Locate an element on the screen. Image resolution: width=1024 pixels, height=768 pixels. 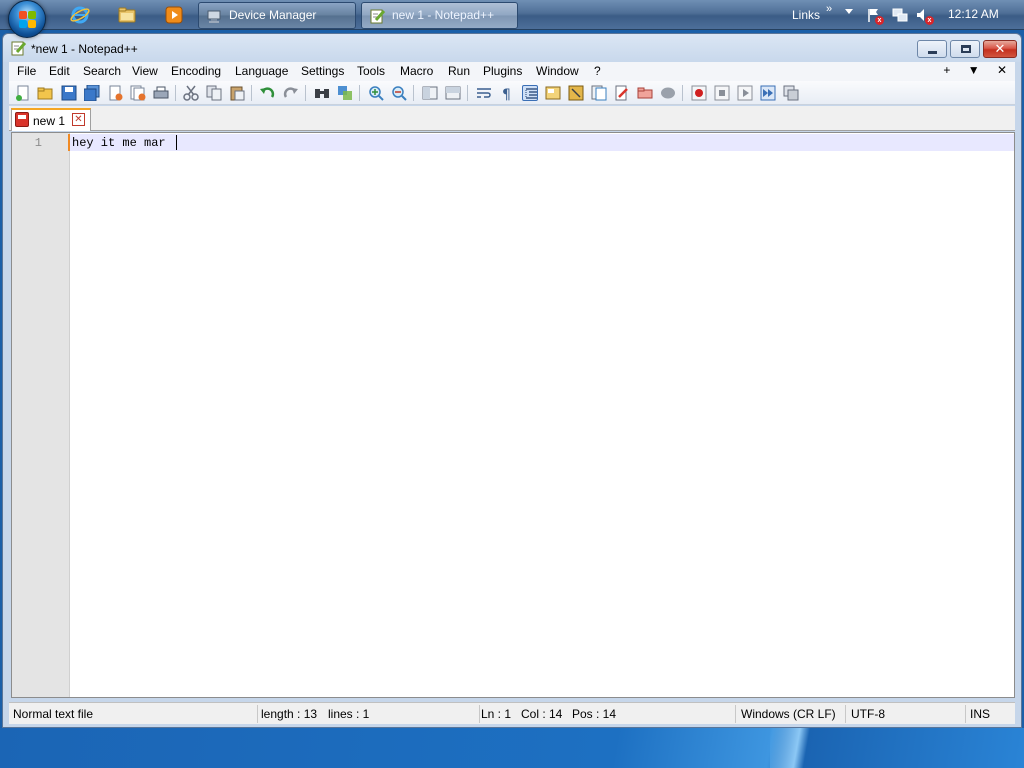
status-length: length : 13 is located at coordinates (289, 714).